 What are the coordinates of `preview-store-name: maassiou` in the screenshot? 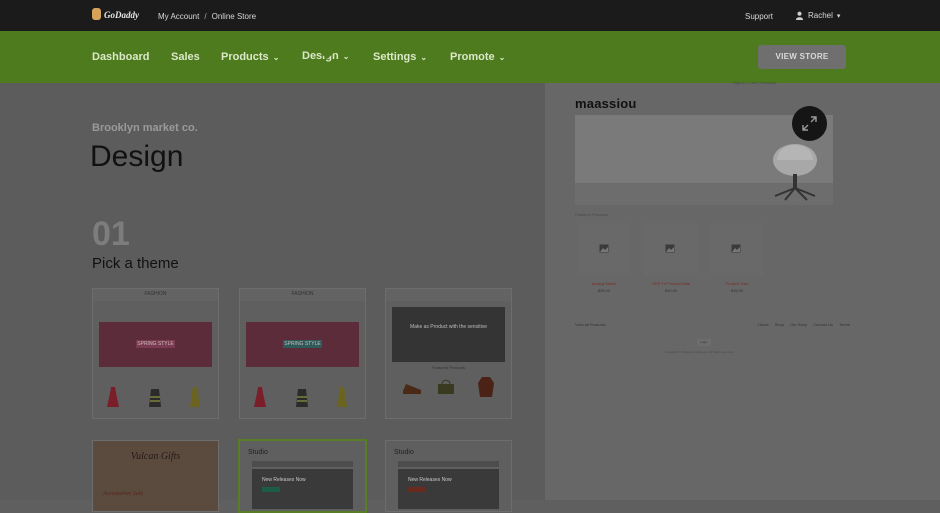 It's located at (606, 103).